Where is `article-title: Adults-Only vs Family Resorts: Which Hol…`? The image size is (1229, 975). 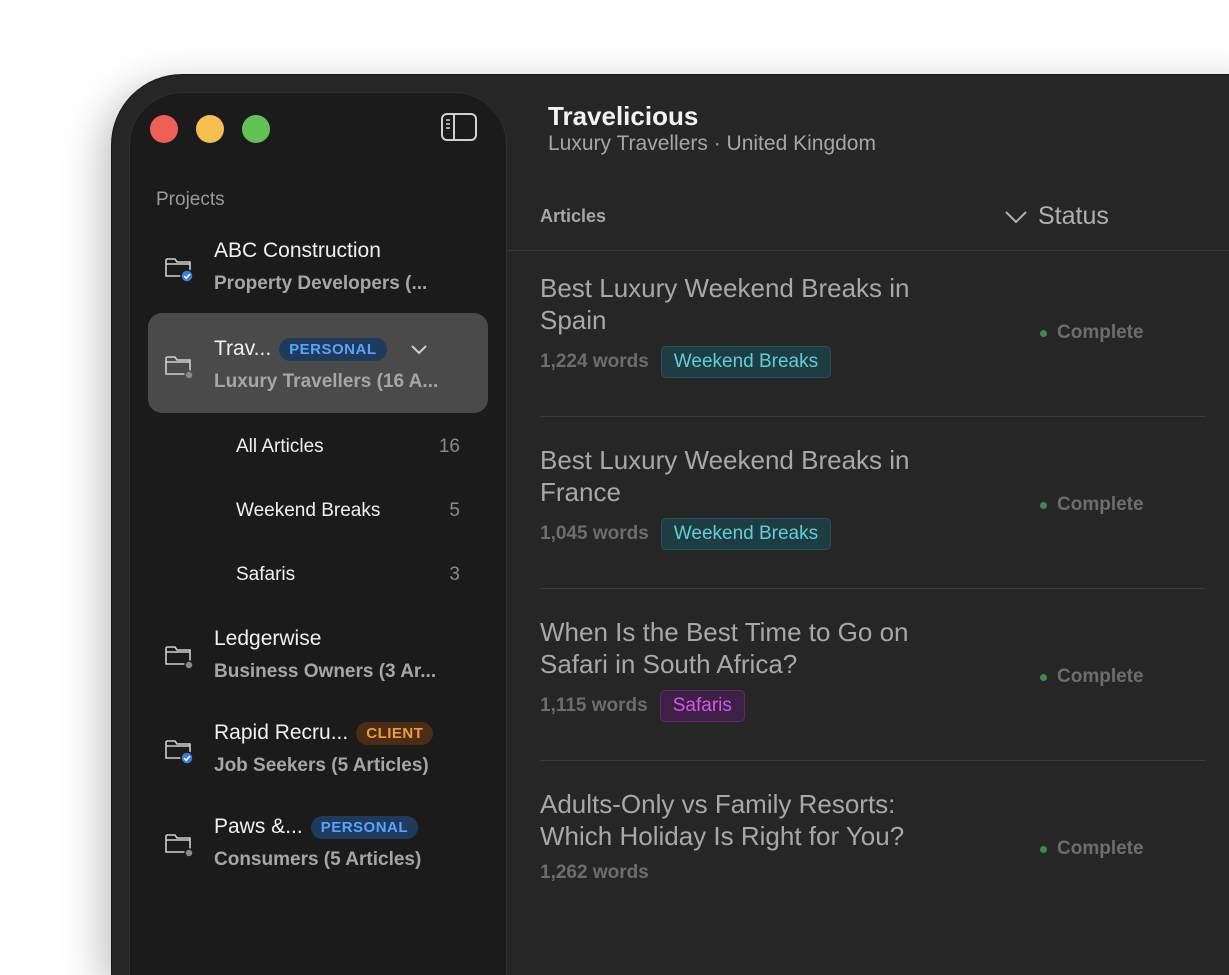
article-title: Adults-Only vs Family Resorts: Which Hol… is located at coordinates (722, 820).